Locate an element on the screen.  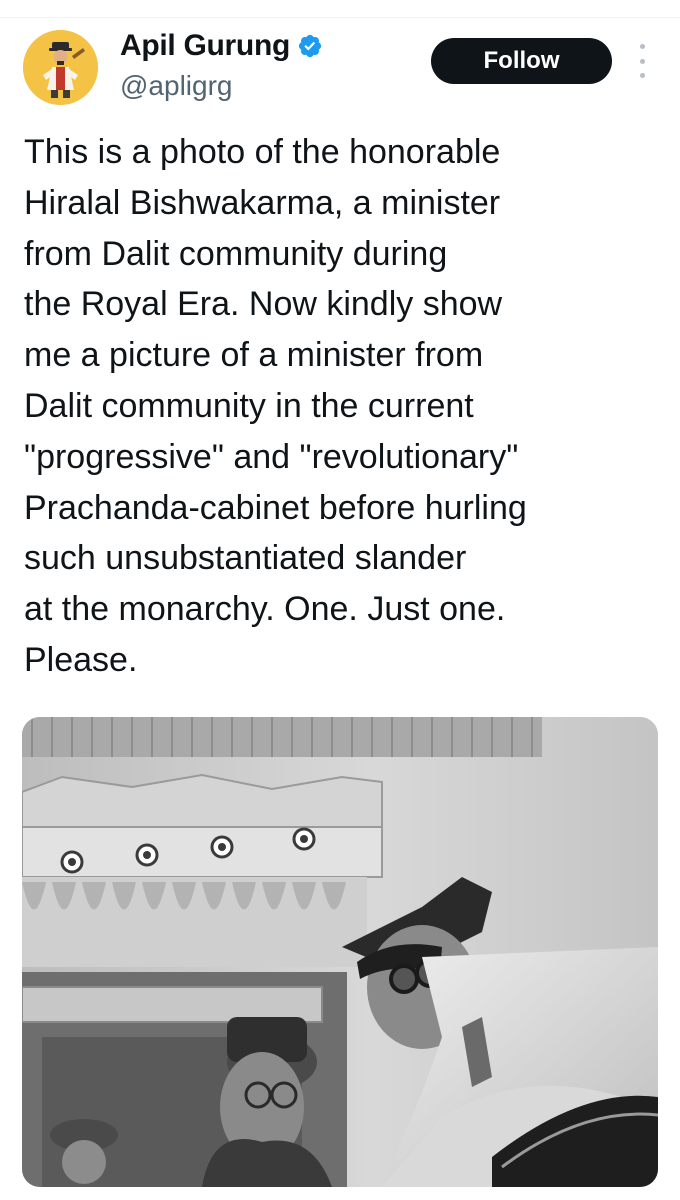
verified-badge-icon is located at coordinates (310, 46).